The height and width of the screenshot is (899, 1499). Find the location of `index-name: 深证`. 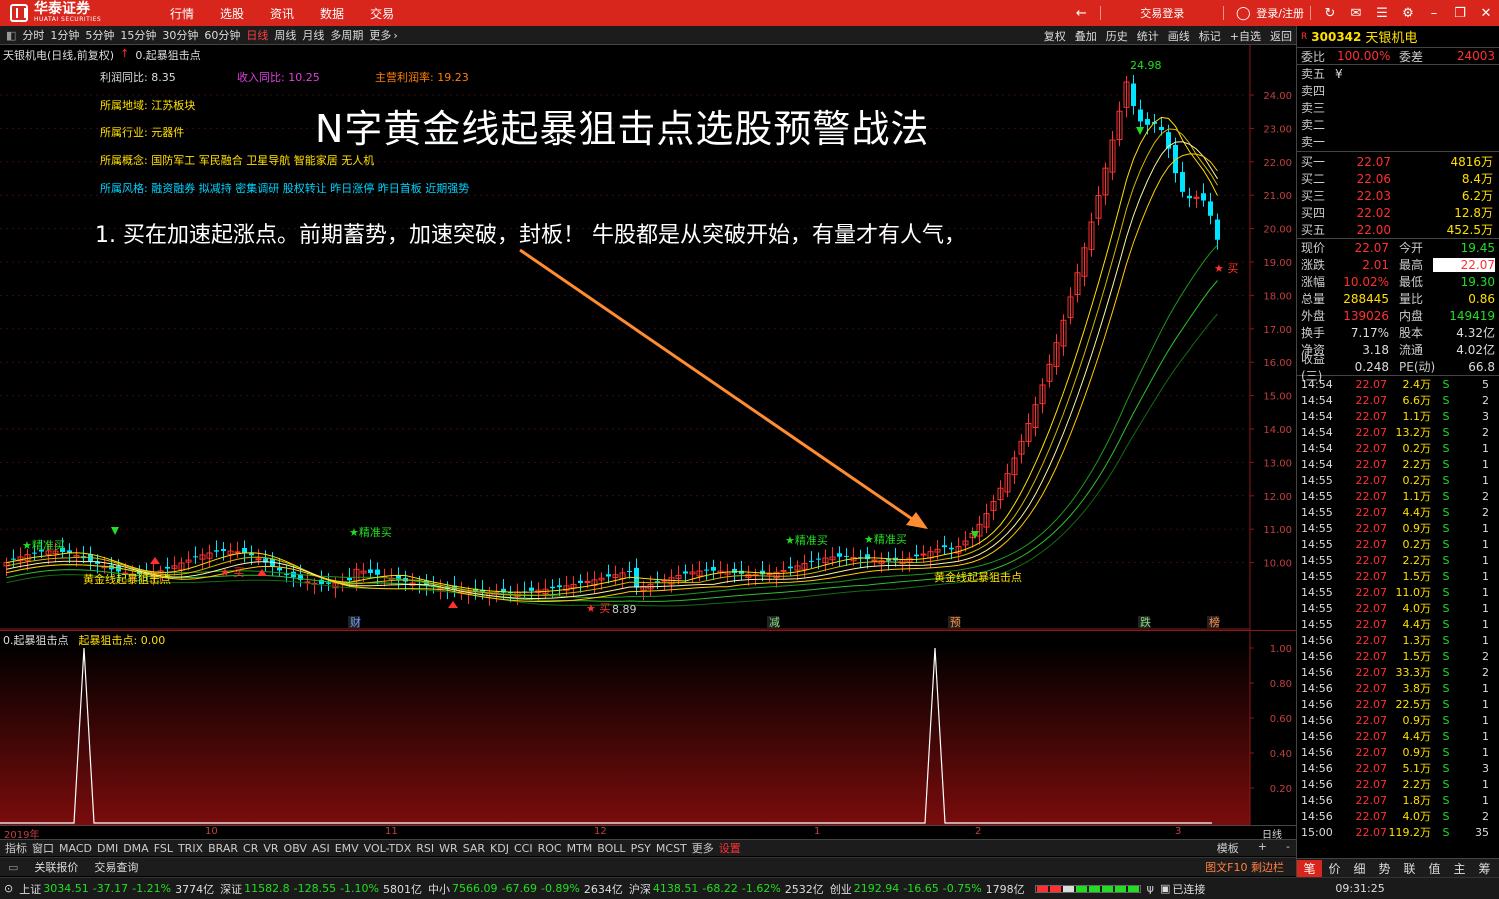

index-name: 深证 is located at coordinates (231, 889).